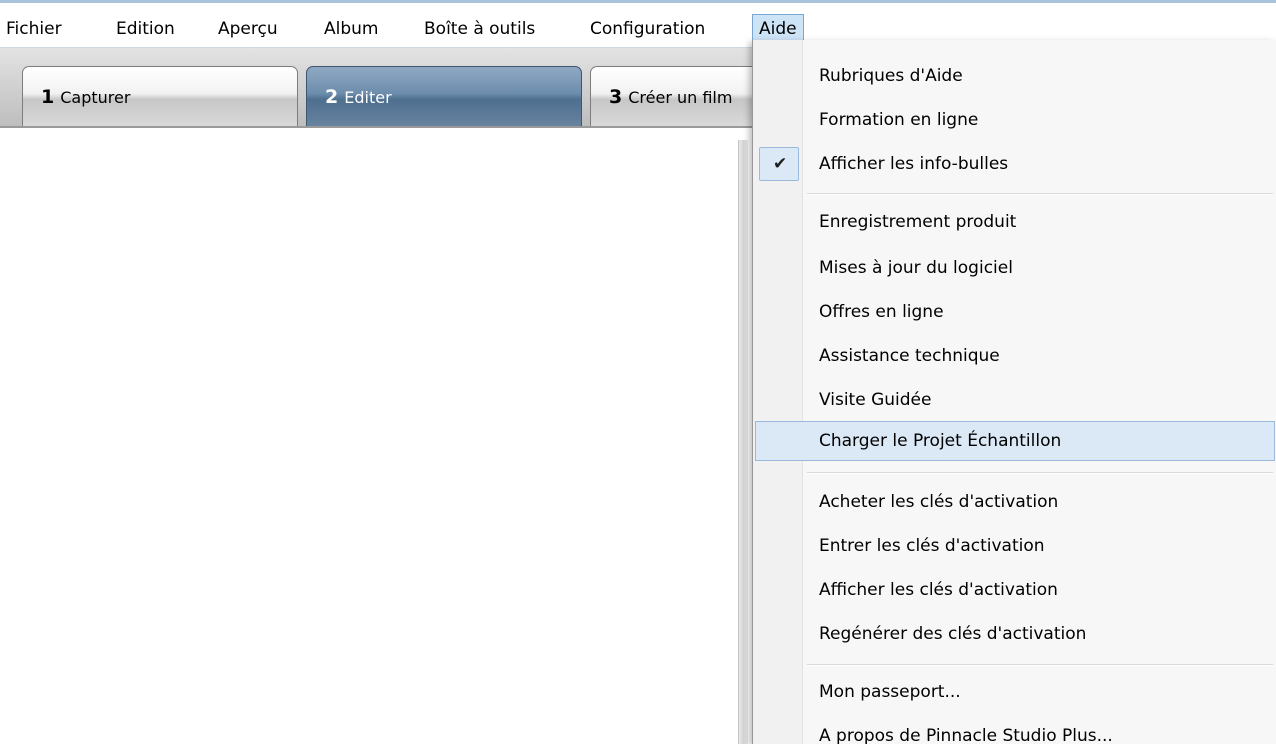 The image size is (1276, 744). I want to click on menu-item-regenerer-cles: Regénérer des clés d'activation, so click(1015, 634).